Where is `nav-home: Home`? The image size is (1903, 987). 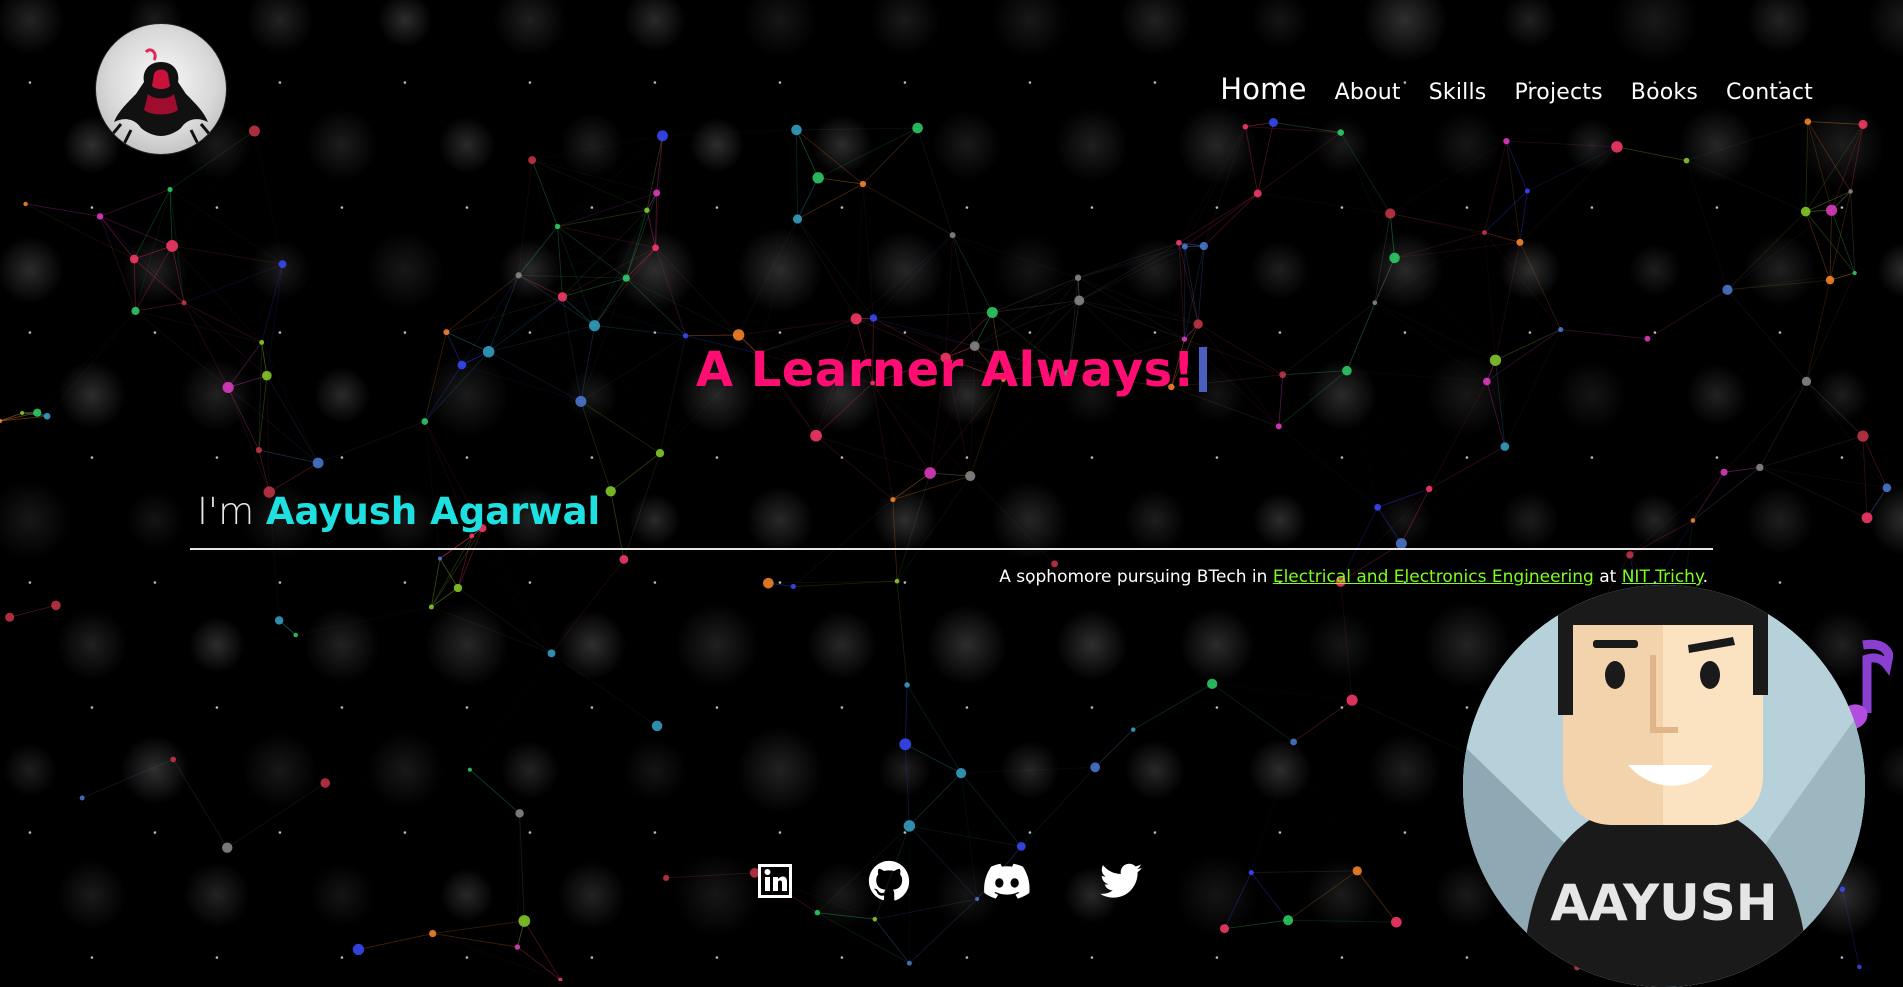 nav-home: Home is located at coordinates (1263, 89).